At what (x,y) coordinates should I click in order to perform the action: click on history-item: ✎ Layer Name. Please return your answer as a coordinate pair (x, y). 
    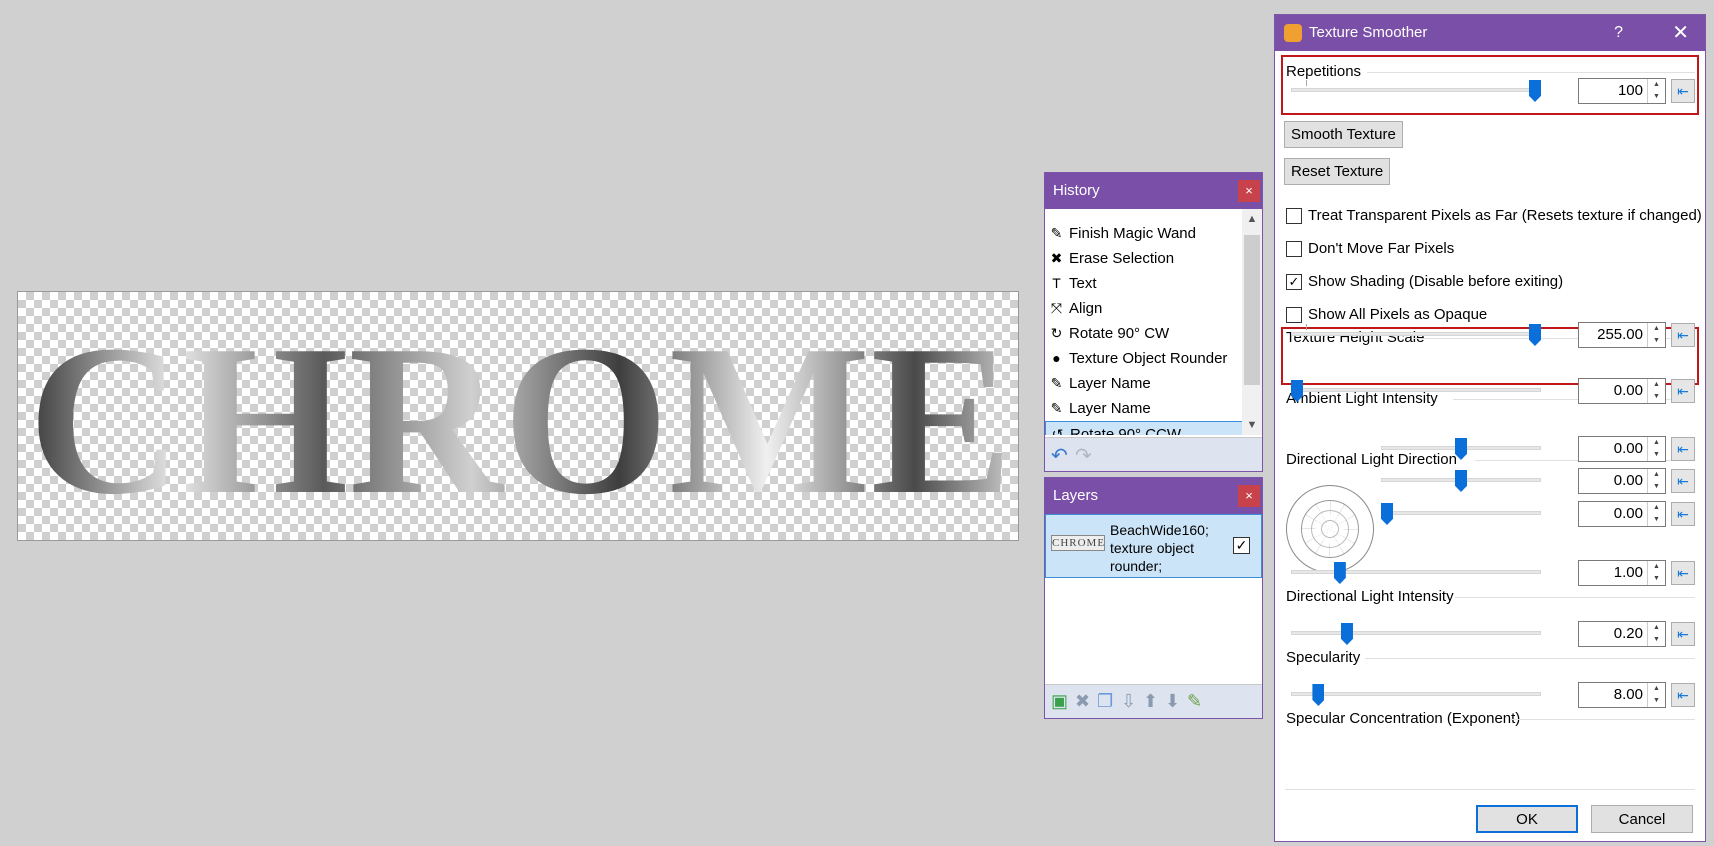
    Looking at the image, I should click on (1144, 408).